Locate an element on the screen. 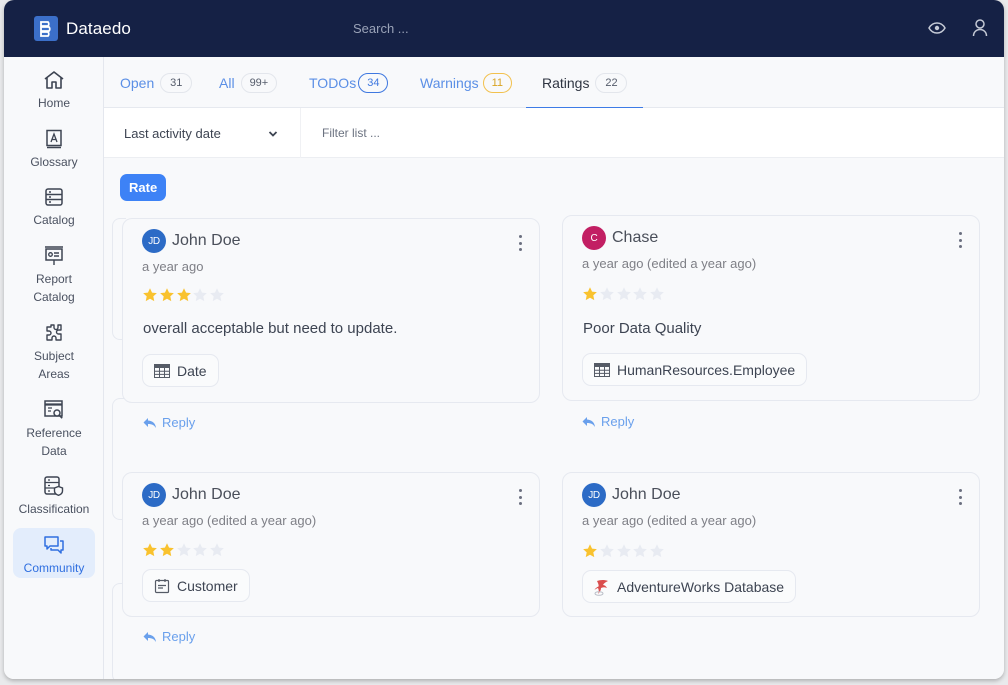  tab-todos: TODOs 34 is located at coordinates (349, 82).